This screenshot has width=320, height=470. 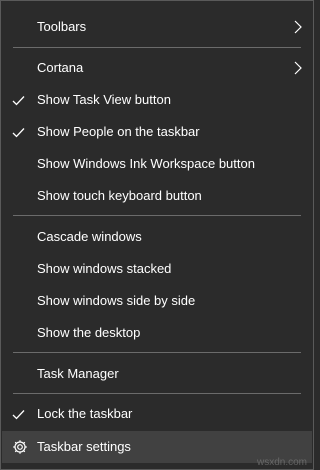 I want to click on menu-item-label: Task Manager, so click(x=78, y=373).